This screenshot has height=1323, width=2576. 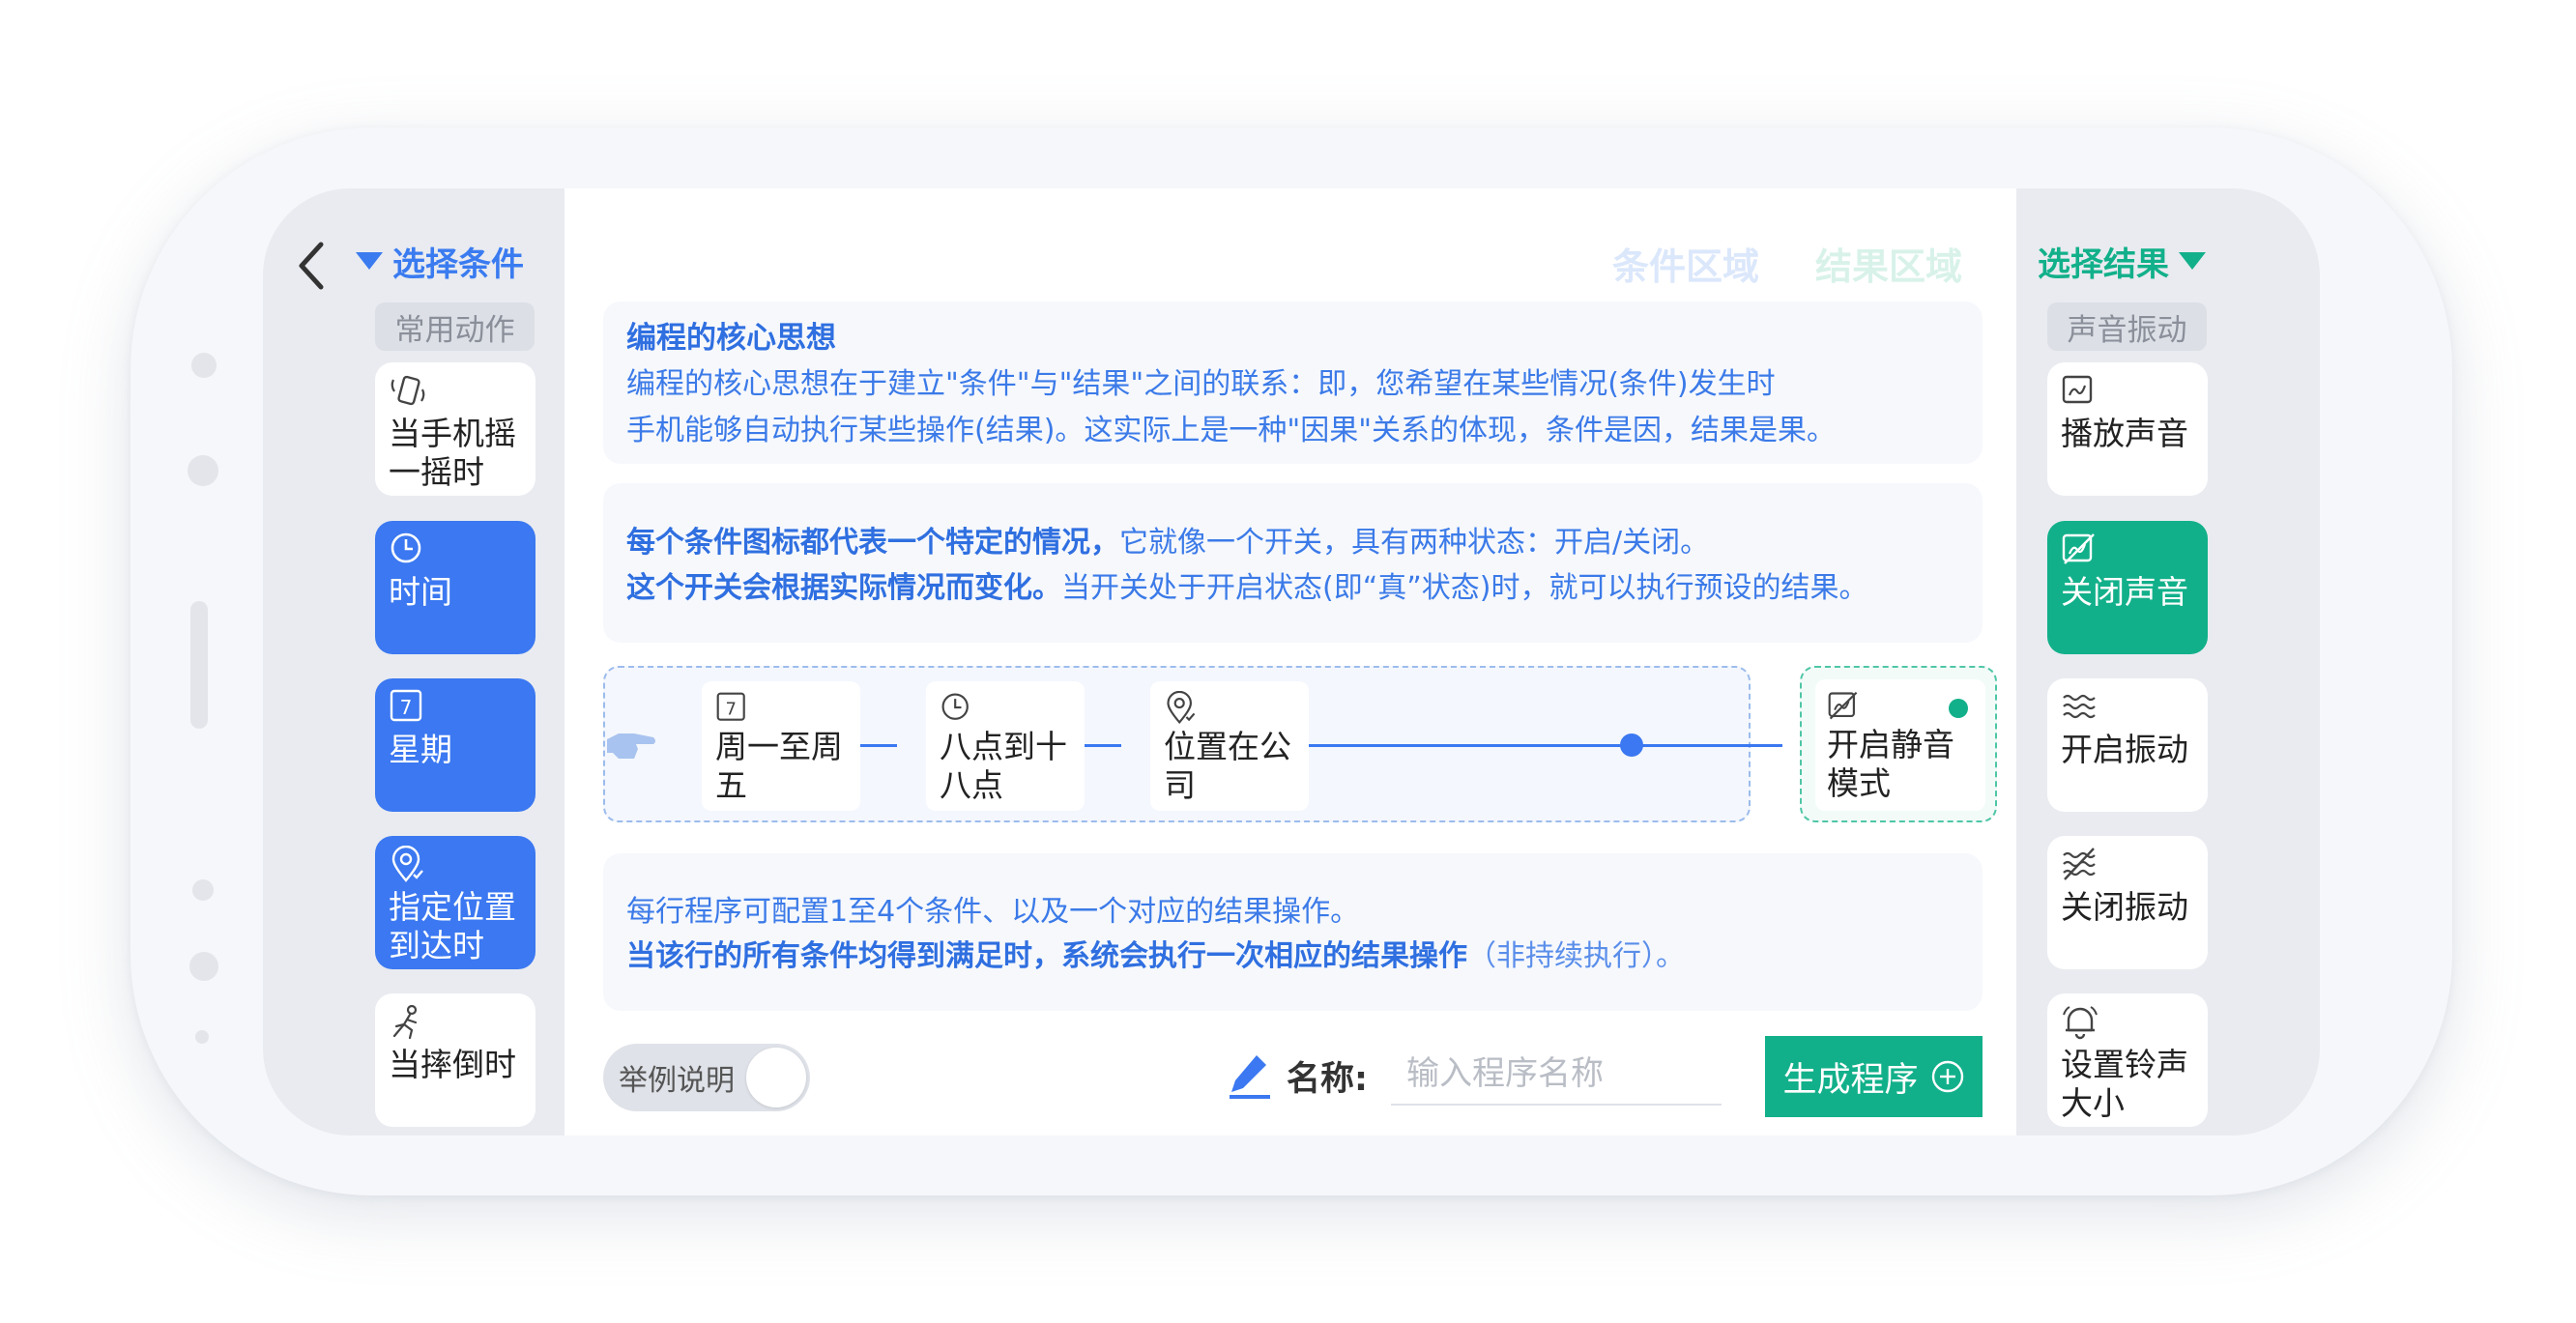 What do you see at coordinates (1327, 1079) in the screenshot?
I see `program-name-label: 名称:` at bounding box center [1327, 1079].